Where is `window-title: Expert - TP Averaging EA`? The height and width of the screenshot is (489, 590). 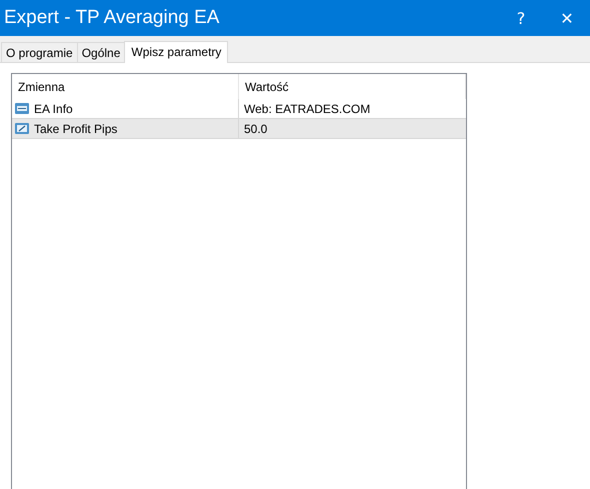
window-title: Expert - TP Averaging EA is located at coordinates (111, 18).